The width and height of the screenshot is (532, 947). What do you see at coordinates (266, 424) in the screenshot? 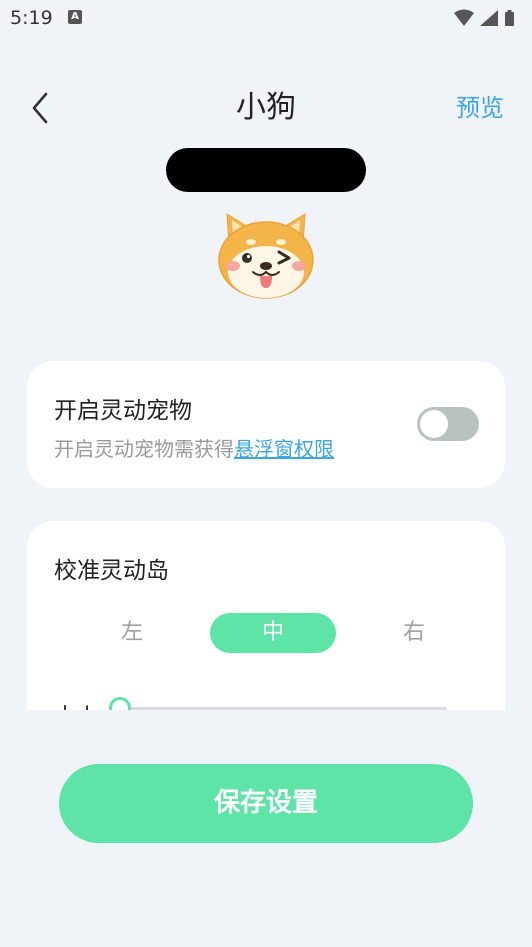
I see `pet-toggle-card: 开启灵动宠物 开启灵动宠物需获得悬浮窗权限` at bounding box center [266, 424].